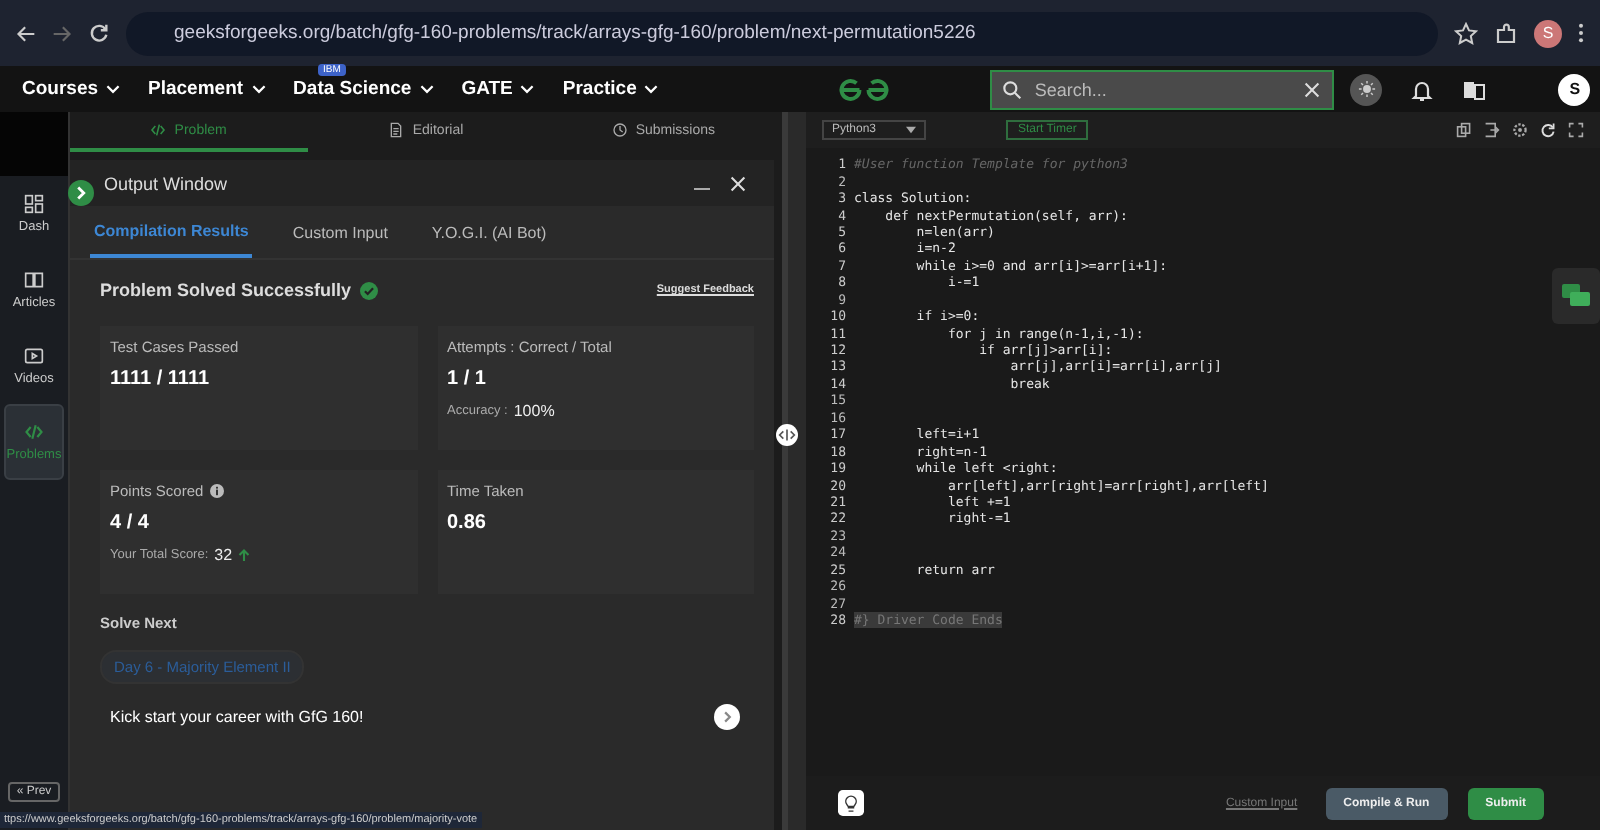 The width and height of the screenshot is (1600, 830). What do you see at coordinates (534, 411) in the screenshot?
I see `note-value: 100%` at bounding box center [534, 411].